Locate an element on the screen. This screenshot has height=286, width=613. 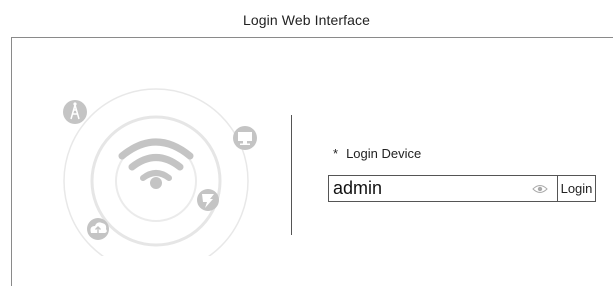
eye-icon is located at coordinates (540, 188).